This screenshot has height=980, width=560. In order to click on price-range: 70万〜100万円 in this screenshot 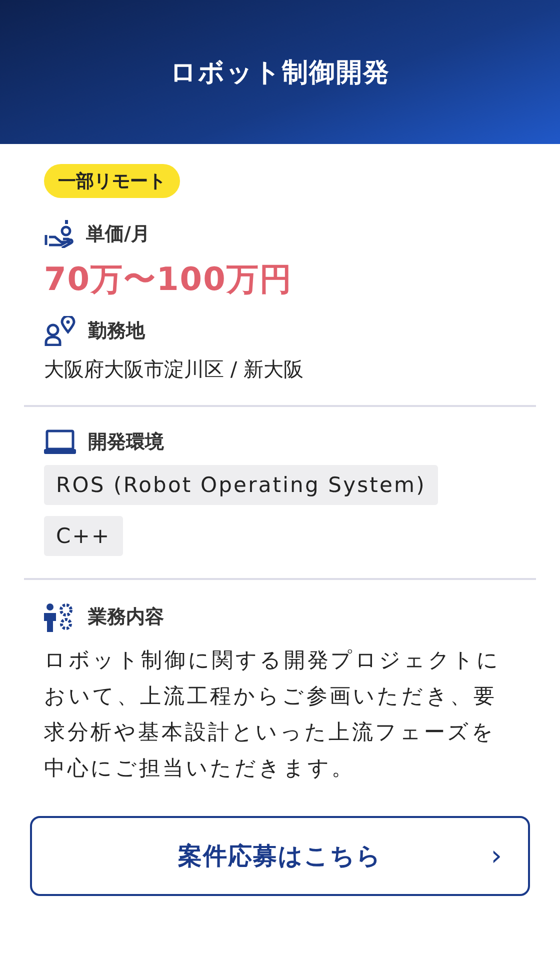, I will do `click(169, 279)`.